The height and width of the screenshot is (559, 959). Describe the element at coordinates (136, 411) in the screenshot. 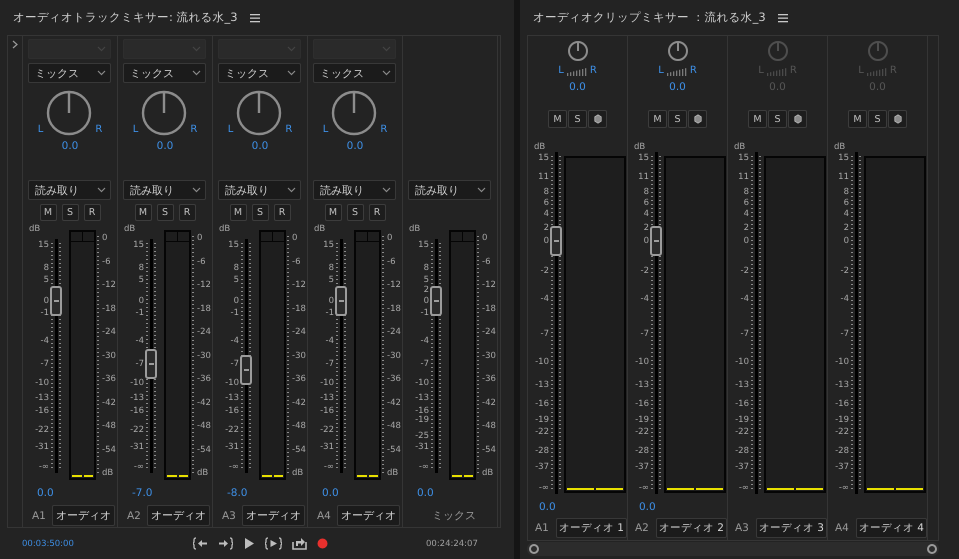

I see `scale-label: -16` at that location.